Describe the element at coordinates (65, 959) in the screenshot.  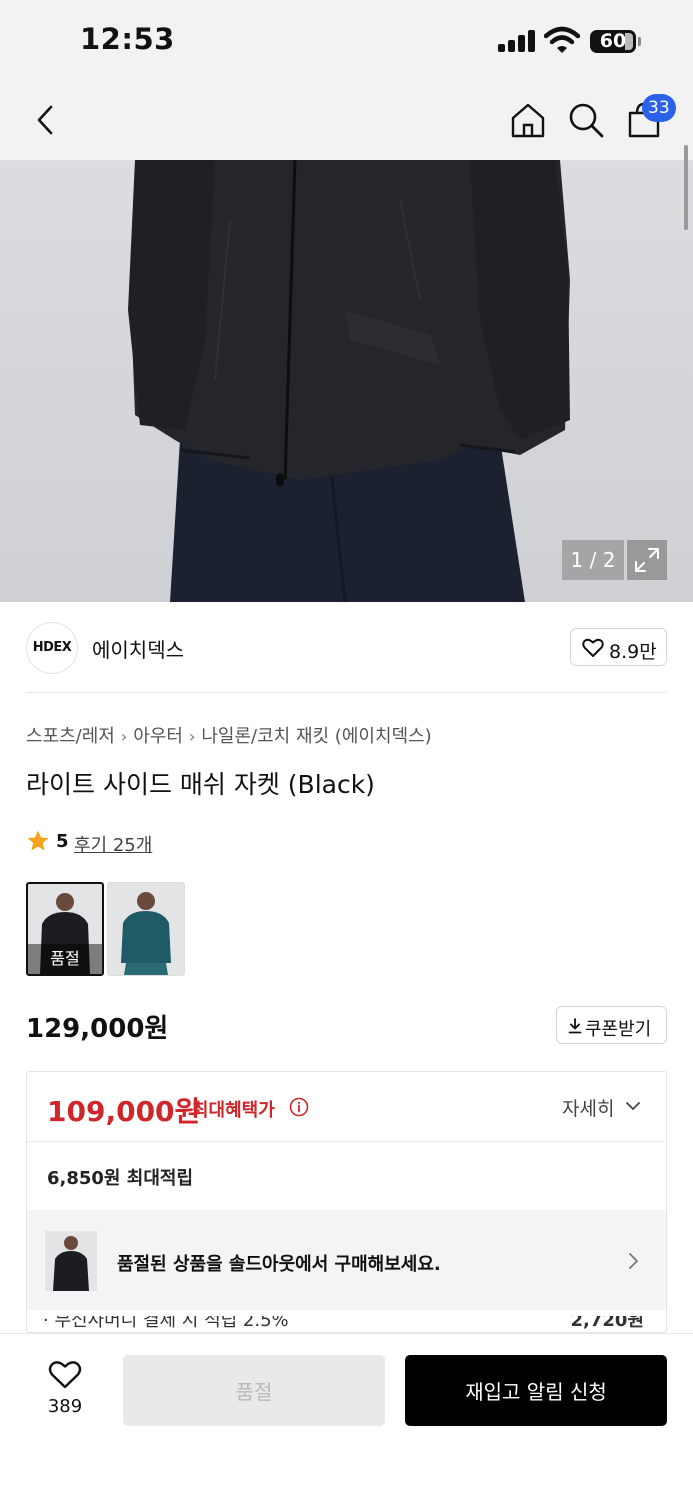
I see `soldout-label: 품절` at that location.